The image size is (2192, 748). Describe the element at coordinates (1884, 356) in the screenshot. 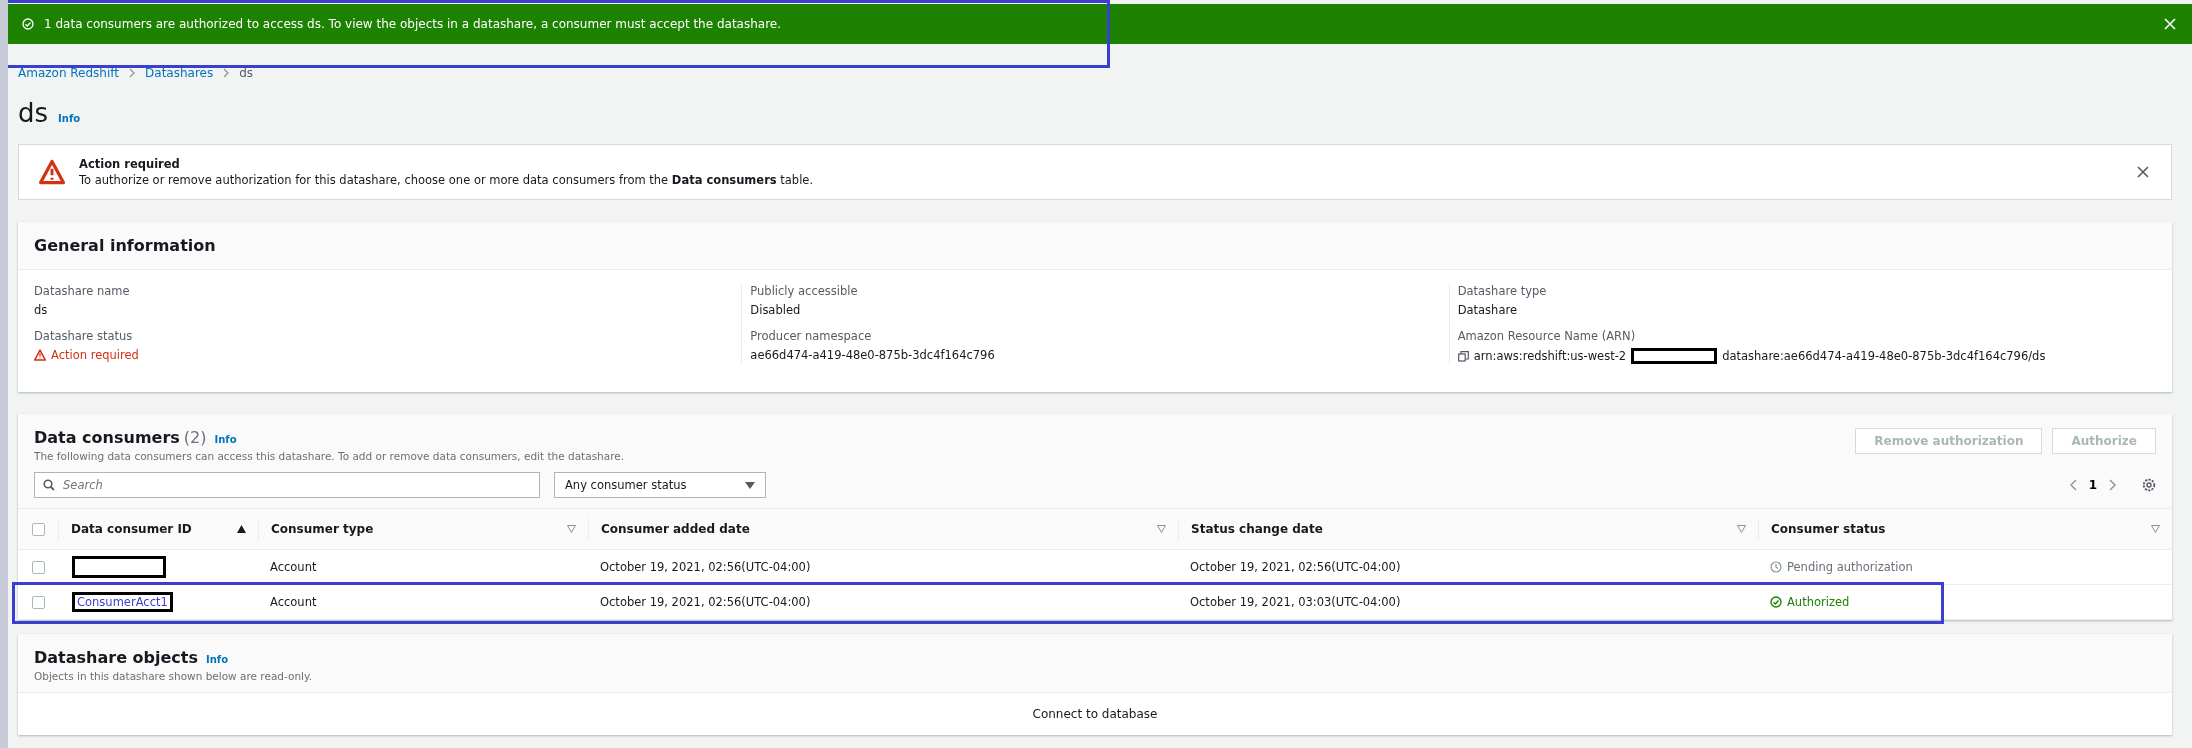

I see `field-value: datashare:ae66d474-a419-48e0-875b-3dc4f164c796/ds` at that location.